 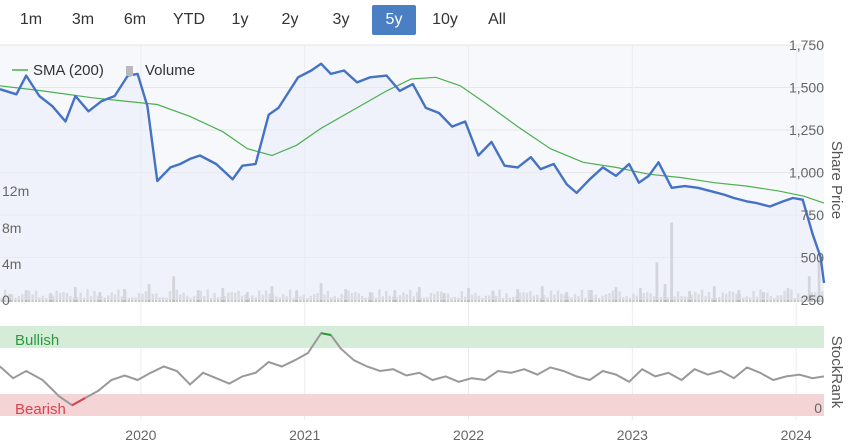 I want to click on x-axis-year-label: 2020, so click(x=140, y=434).